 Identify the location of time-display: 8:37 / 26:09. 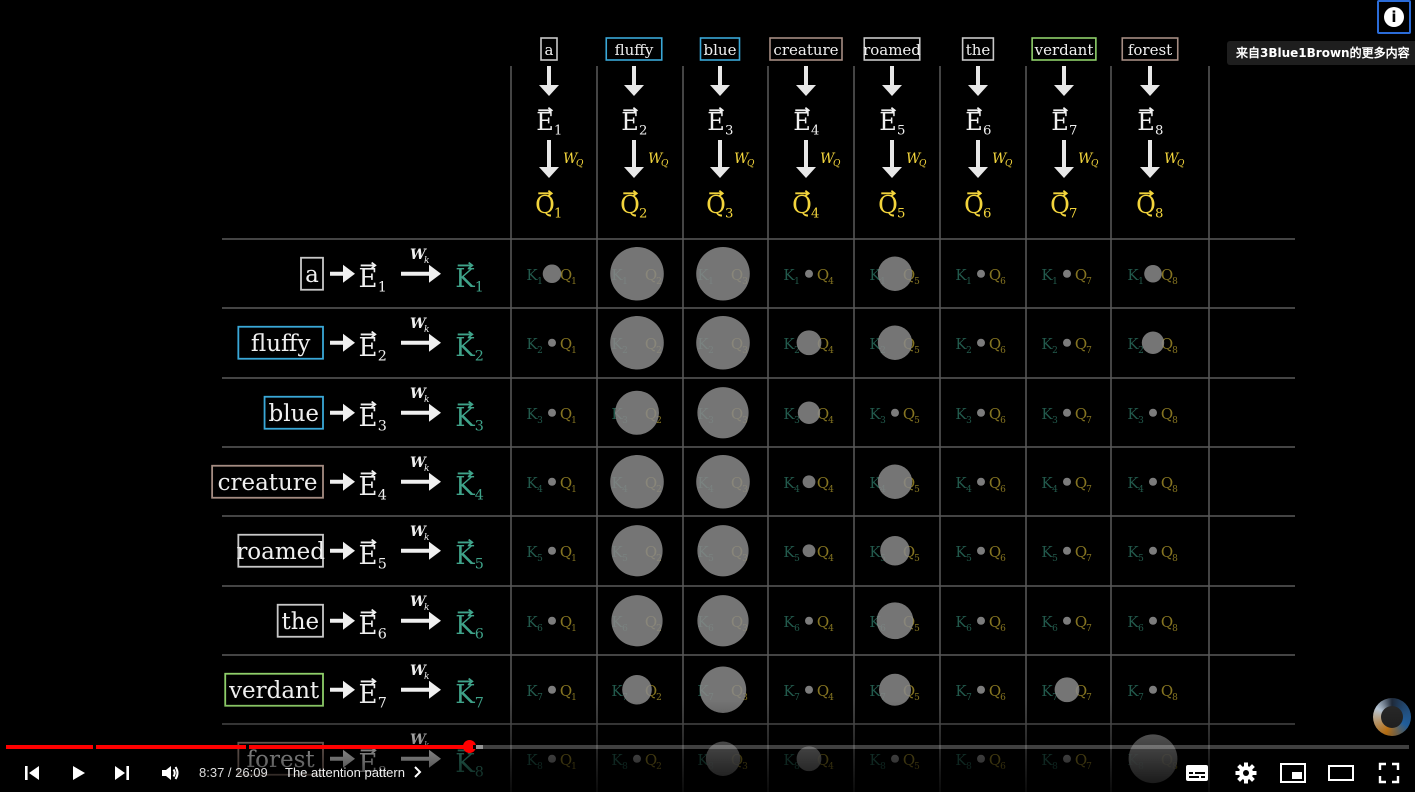
(233, 772).